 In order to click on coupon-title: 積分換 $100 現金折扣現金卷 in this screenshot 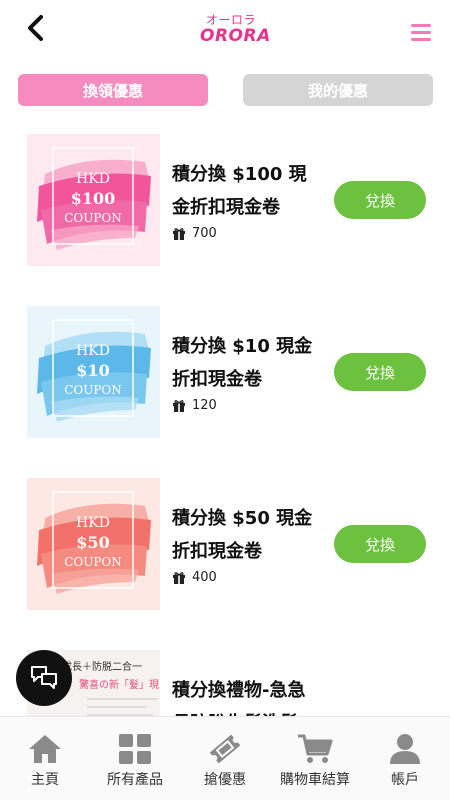, I will do `click(247, 191)`.